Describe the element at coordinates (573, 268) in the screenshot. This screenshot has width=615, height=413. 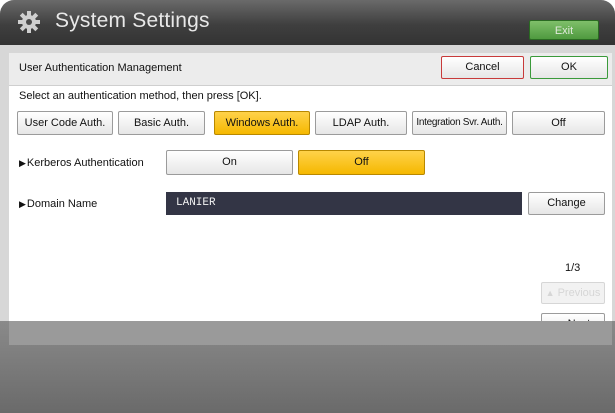
I see `page-indicator: 1/3` at that location.